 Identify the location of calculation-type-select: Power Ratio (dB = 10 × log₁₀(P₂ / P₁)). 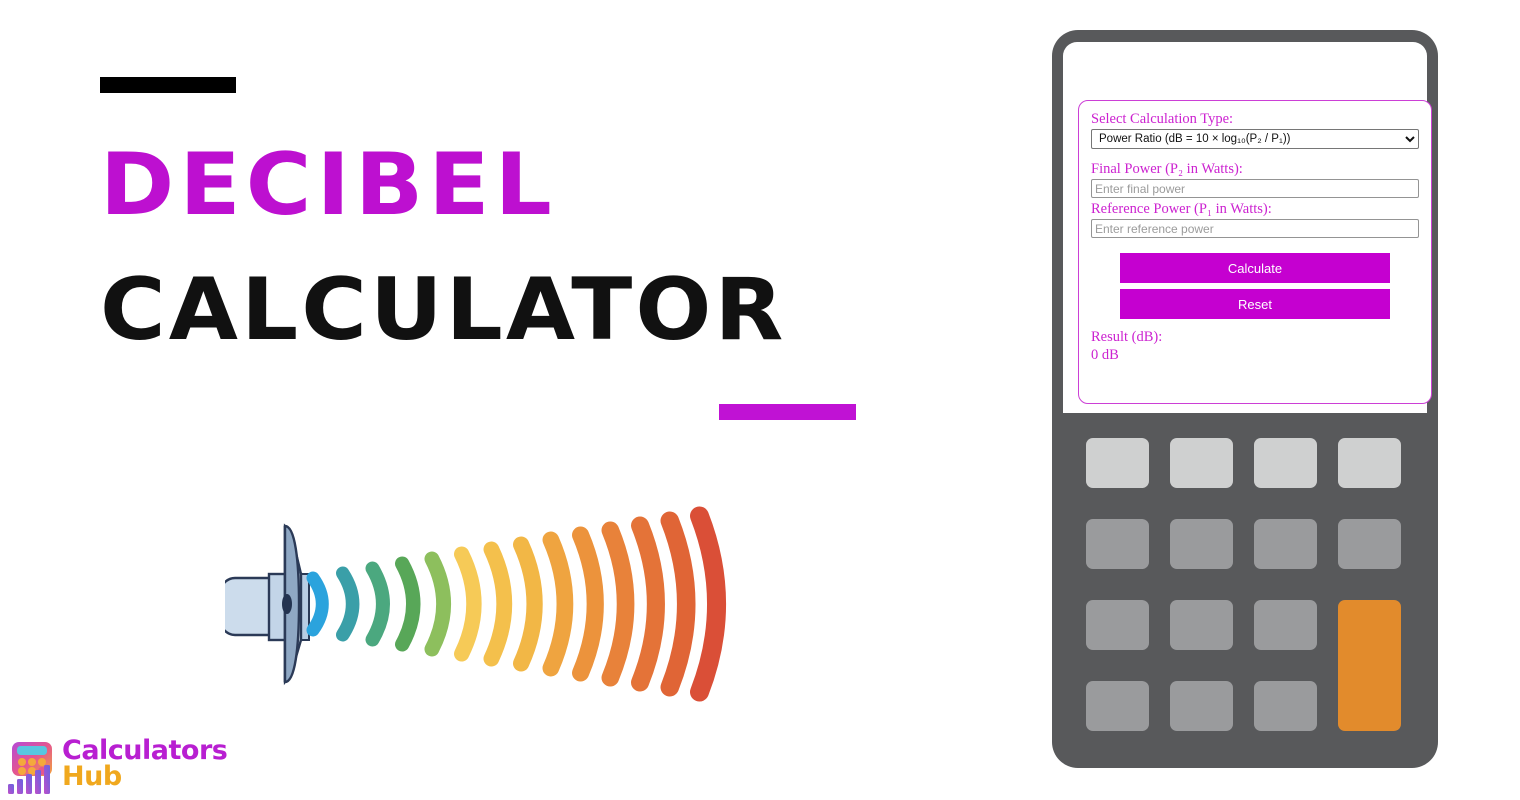
(1255, 139).